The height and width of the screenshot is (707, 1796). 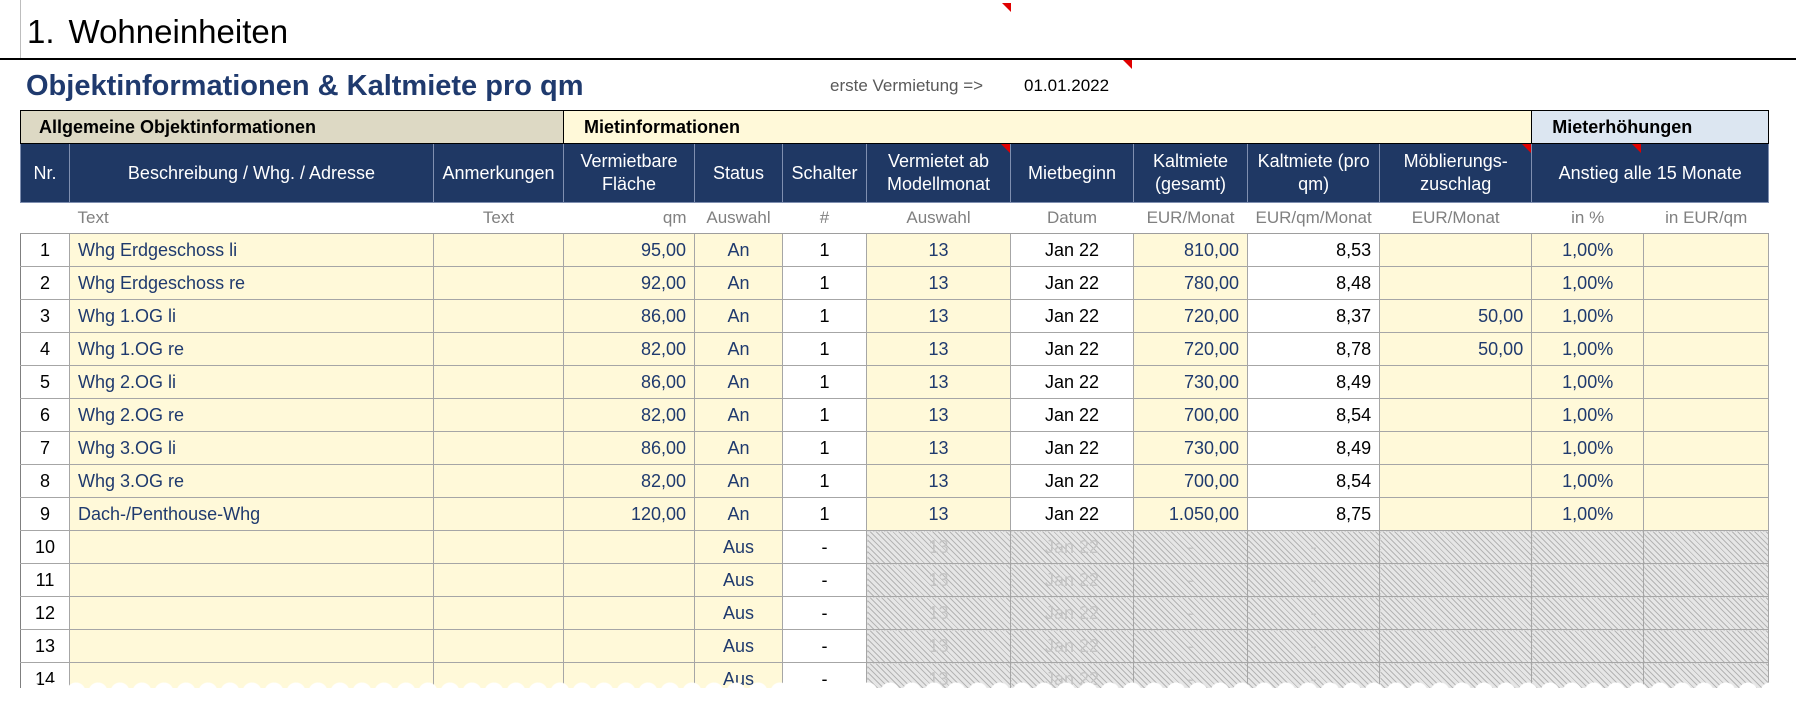 I want to click on cell-beschreibung: Dach-/Penthouse-Whg, so click(x=251, y=514).